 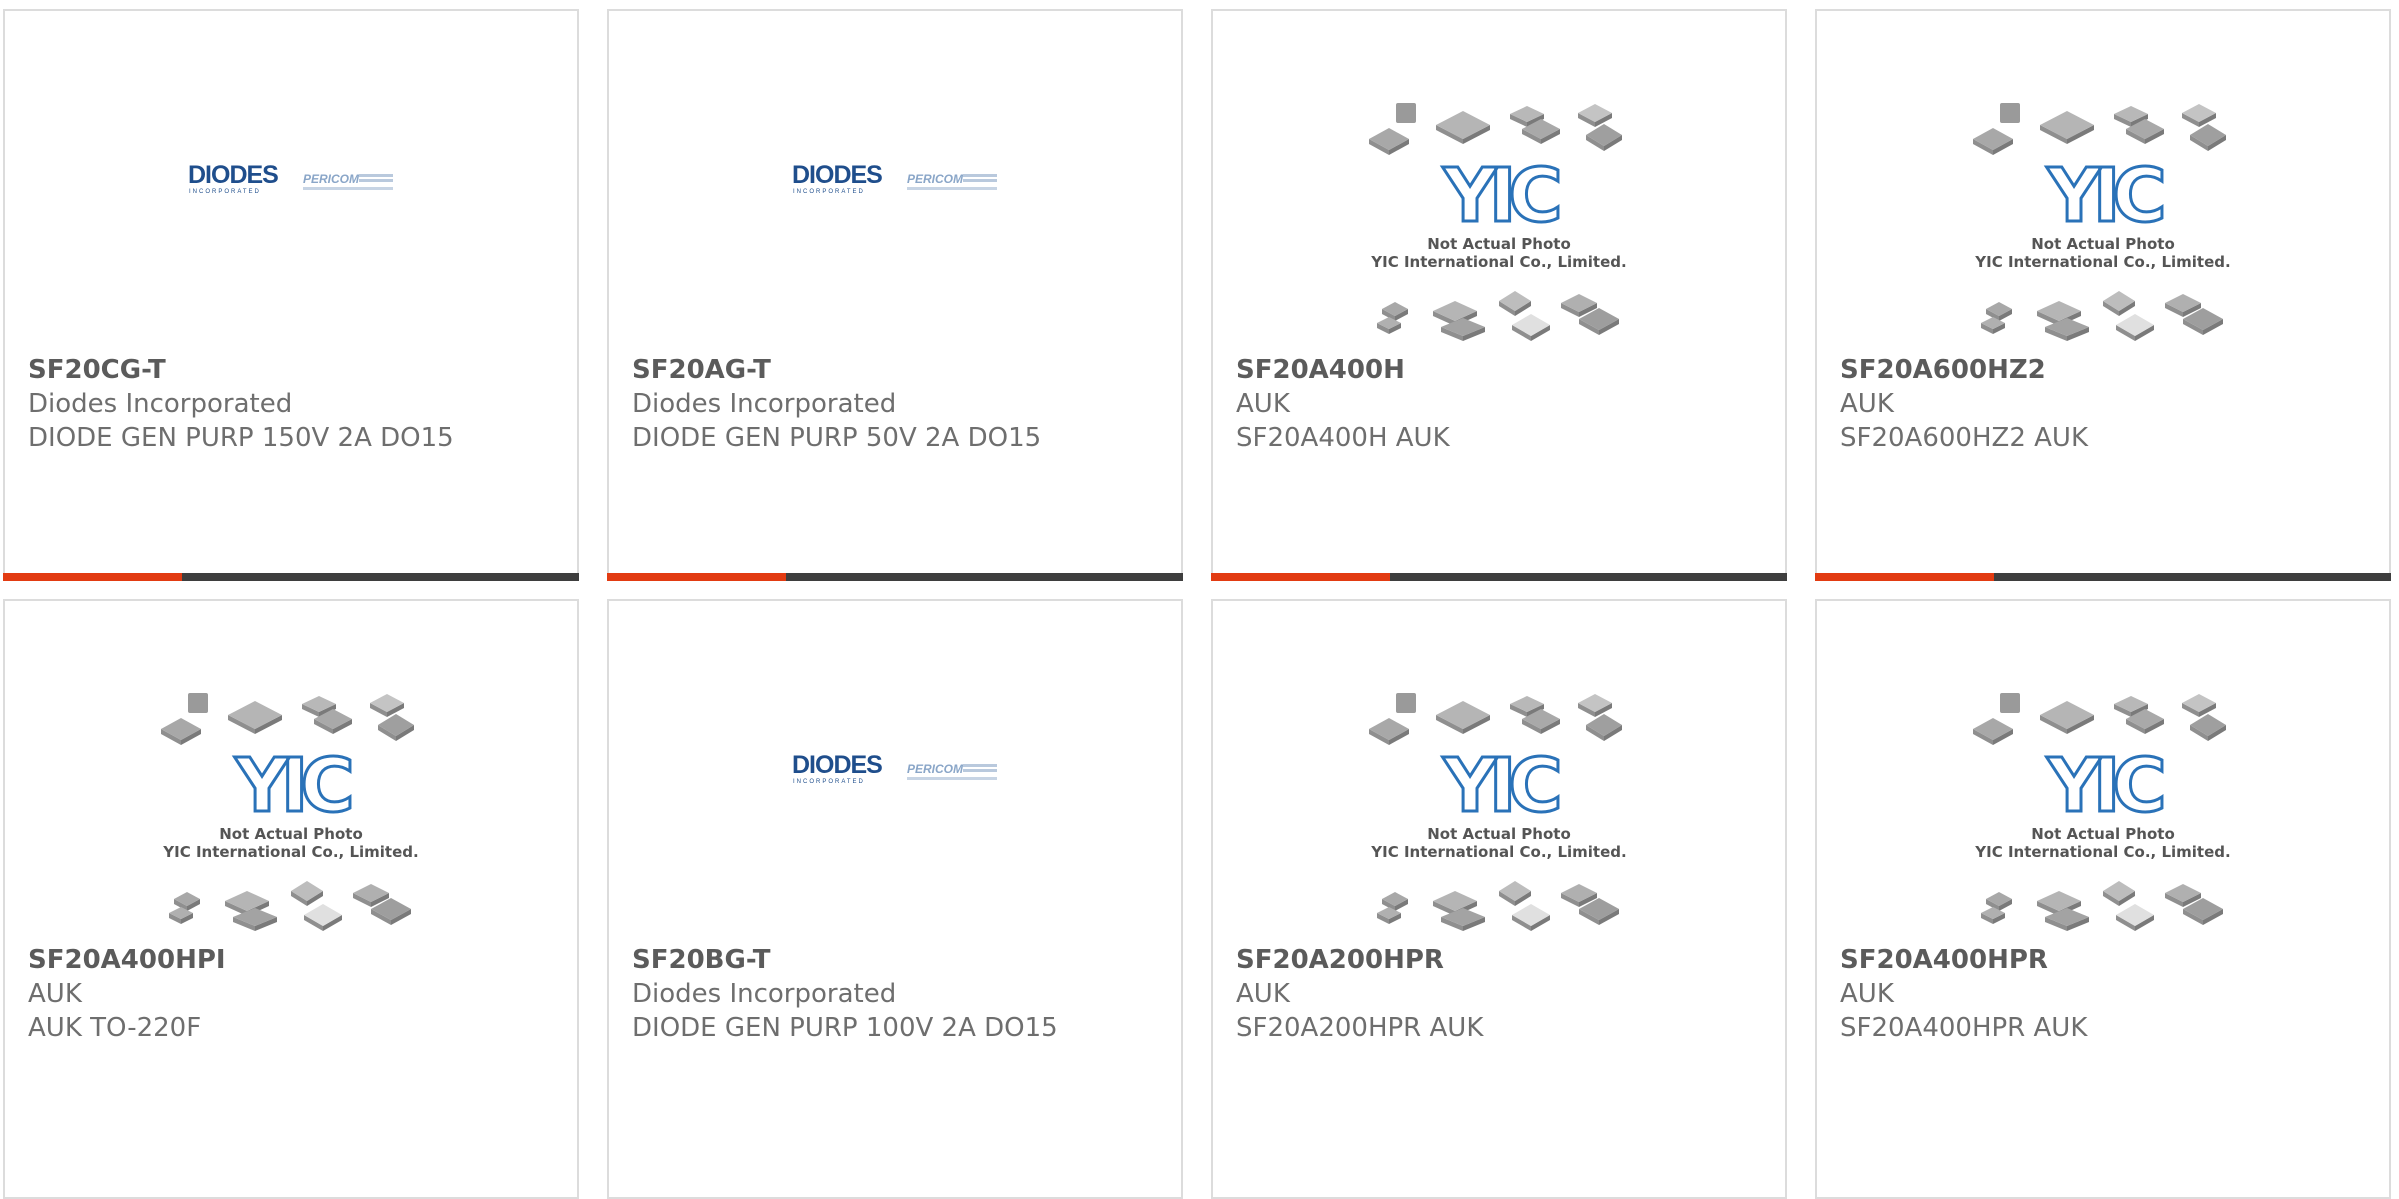 What do you see at coordinates (2109, 960) in the screenshot?
I see `part-number: SF20A400HPR` at bounding box center [2109, 960].